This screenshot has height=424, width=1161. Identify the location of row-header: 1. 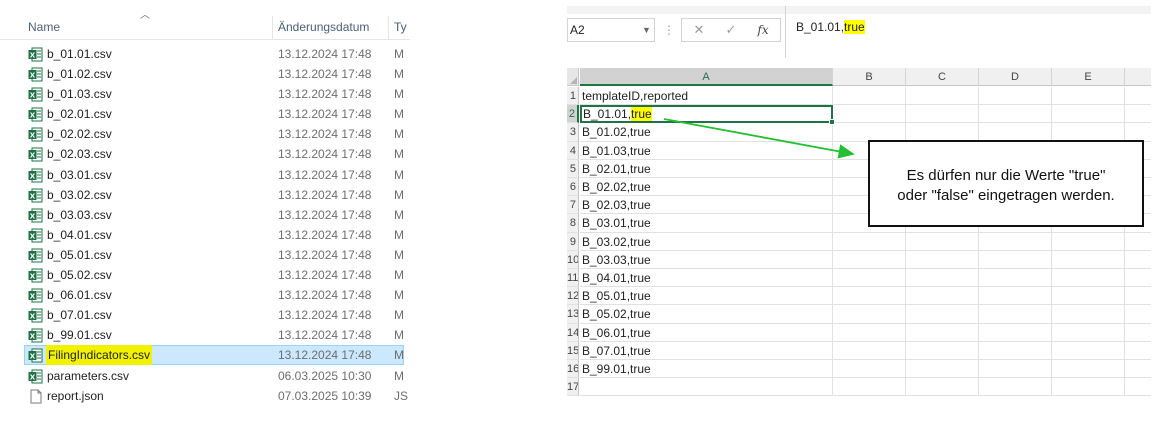
(573, 96).